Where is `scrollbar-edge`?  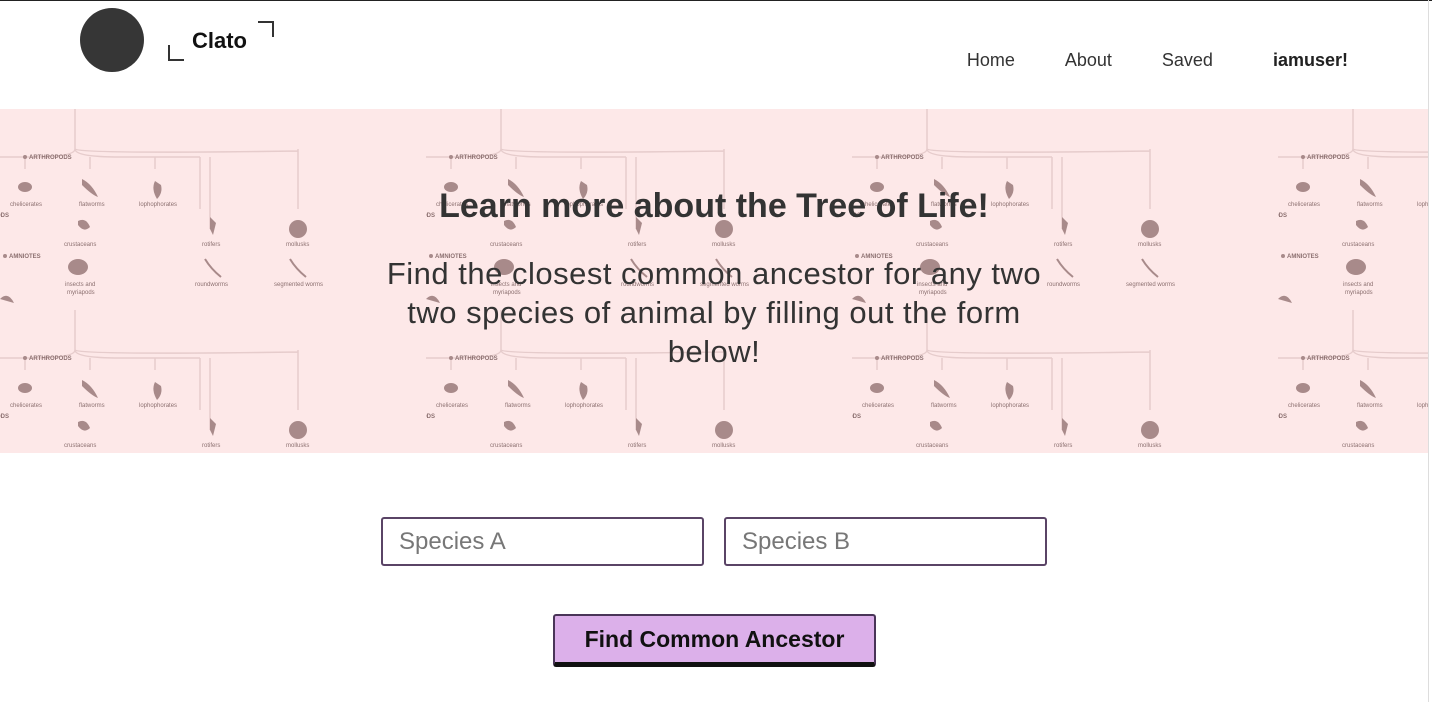 scrollbar-edge is located at coordinates (1428, 351).